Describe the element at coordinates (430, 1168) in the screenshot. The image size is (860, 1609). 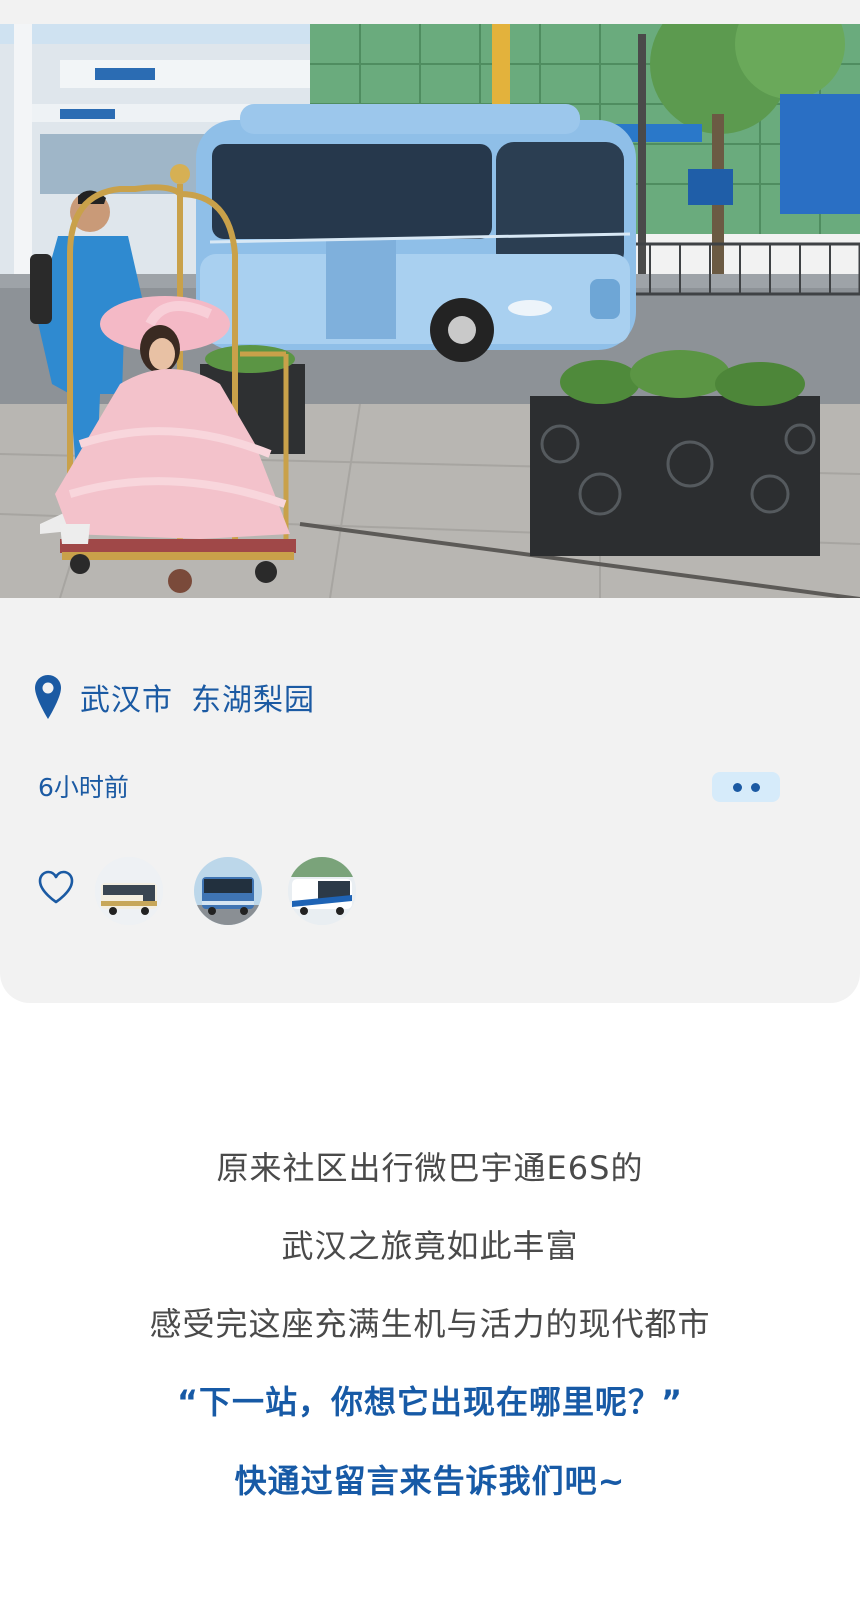
I see `caption-line-1: 原来社区出行微巴宇通E6S的` at that location.